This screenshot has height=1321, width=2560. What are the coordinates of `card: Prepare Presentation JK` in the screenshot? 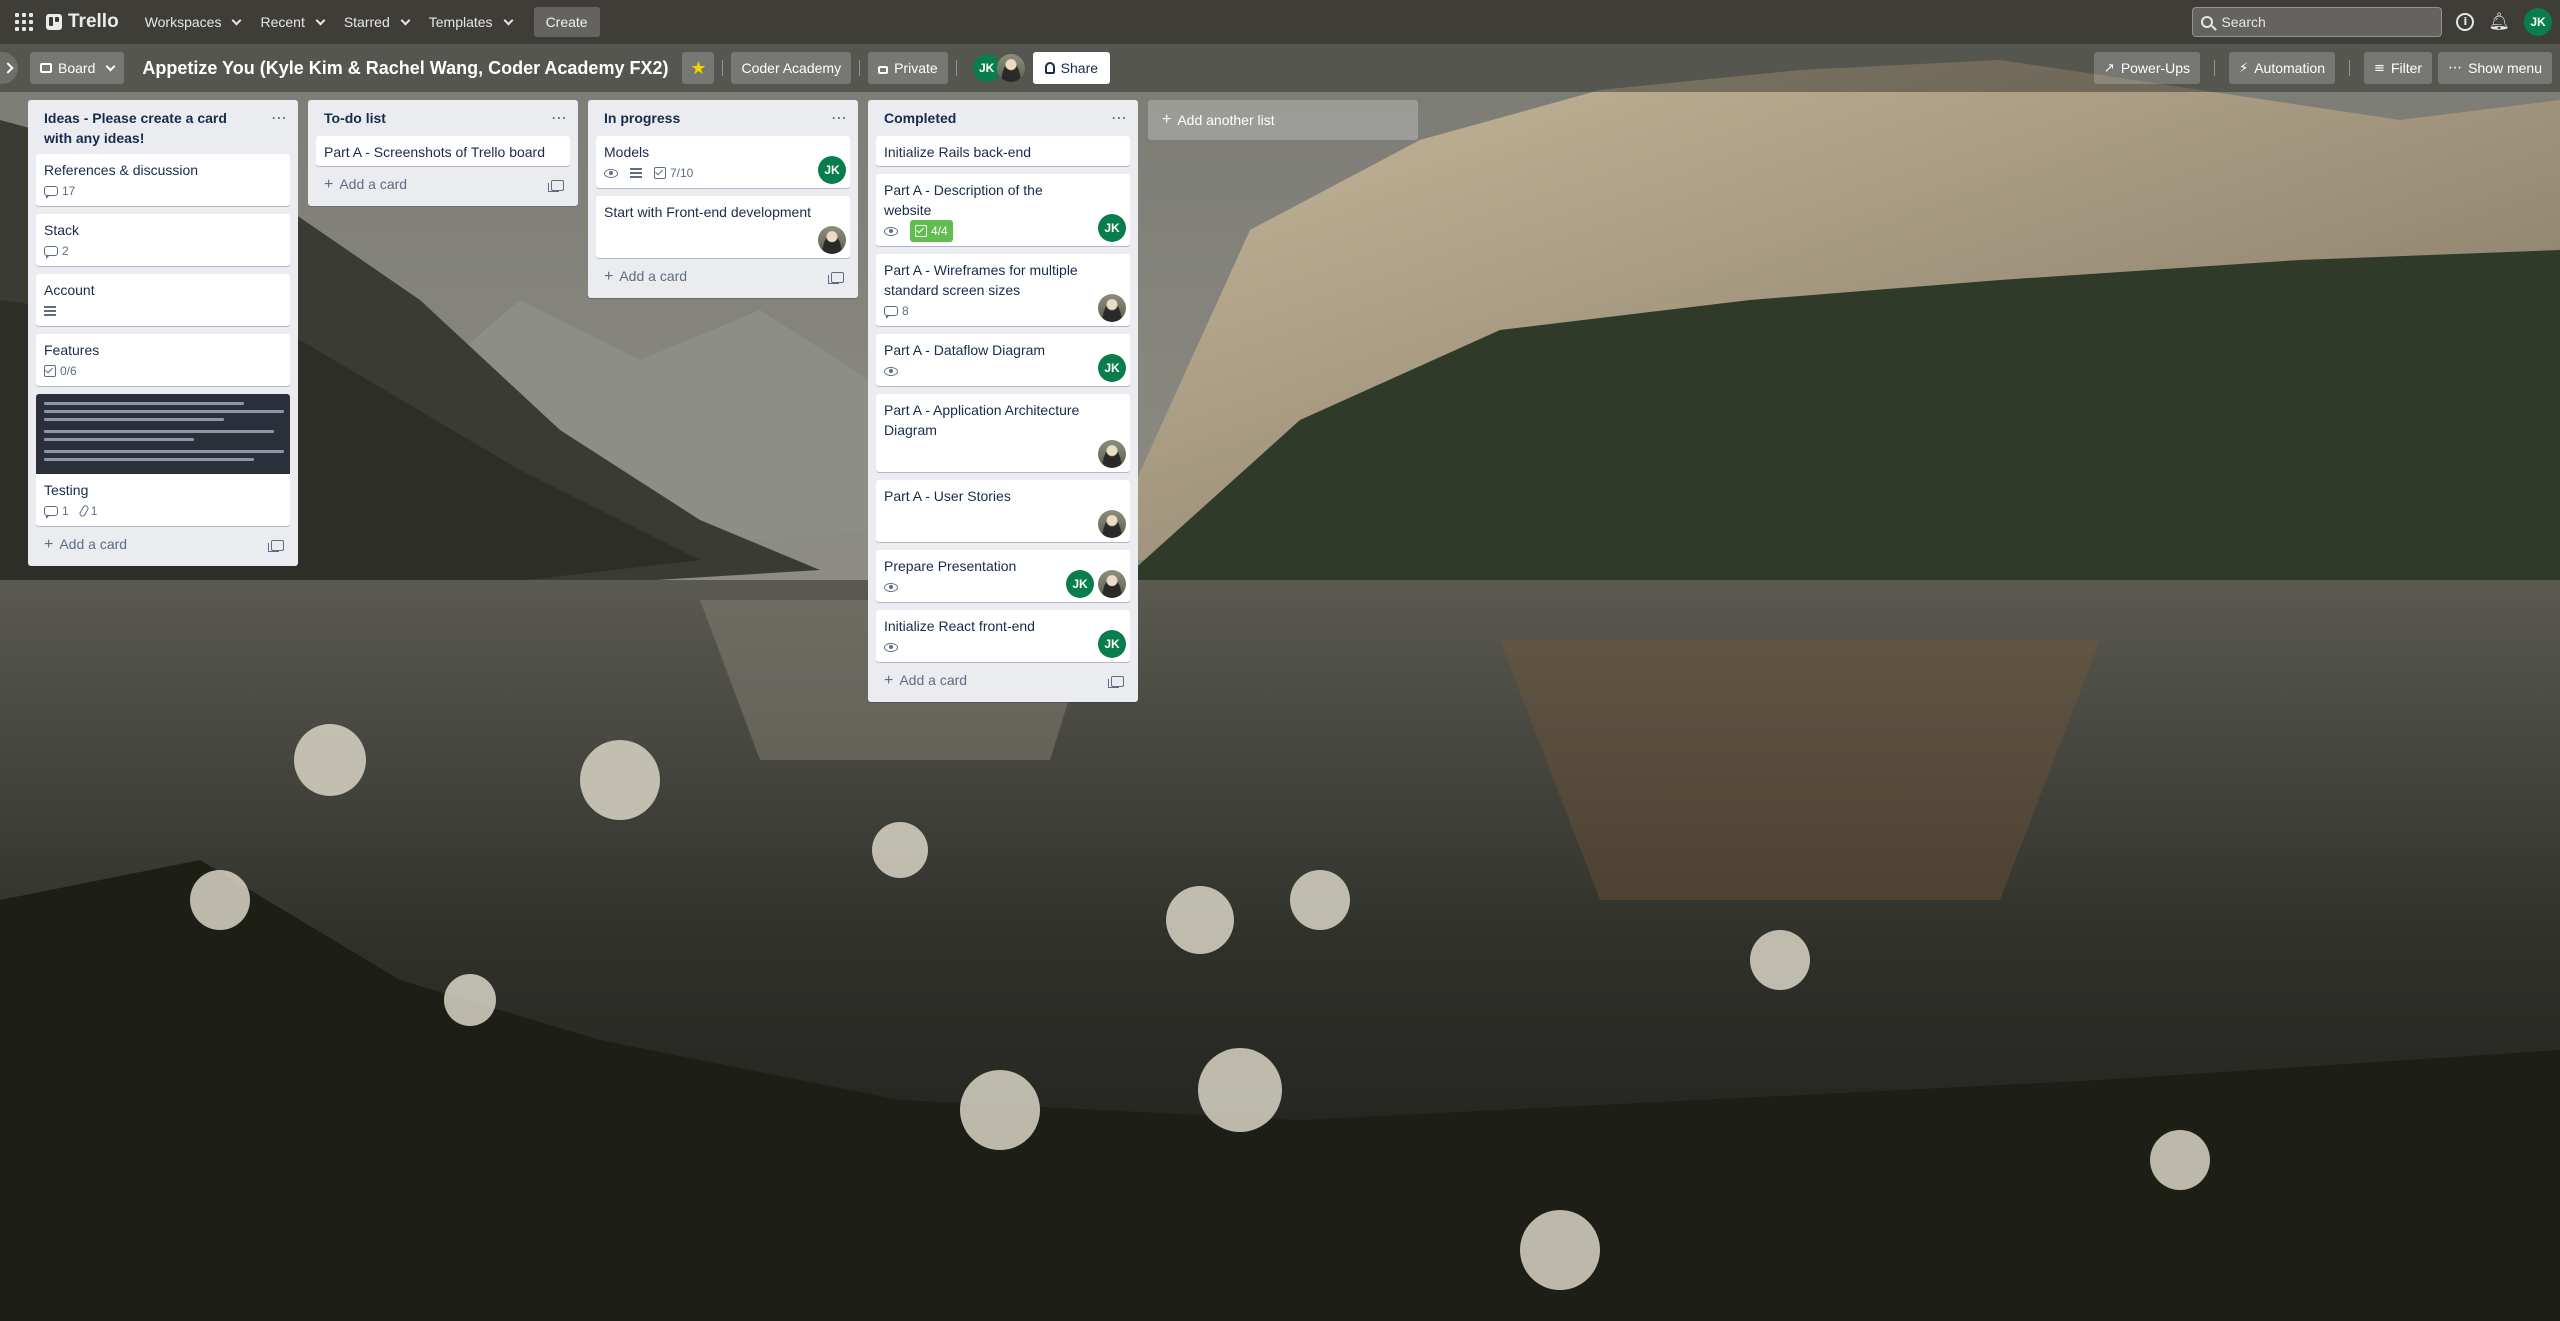 It's located at (1003, 576).